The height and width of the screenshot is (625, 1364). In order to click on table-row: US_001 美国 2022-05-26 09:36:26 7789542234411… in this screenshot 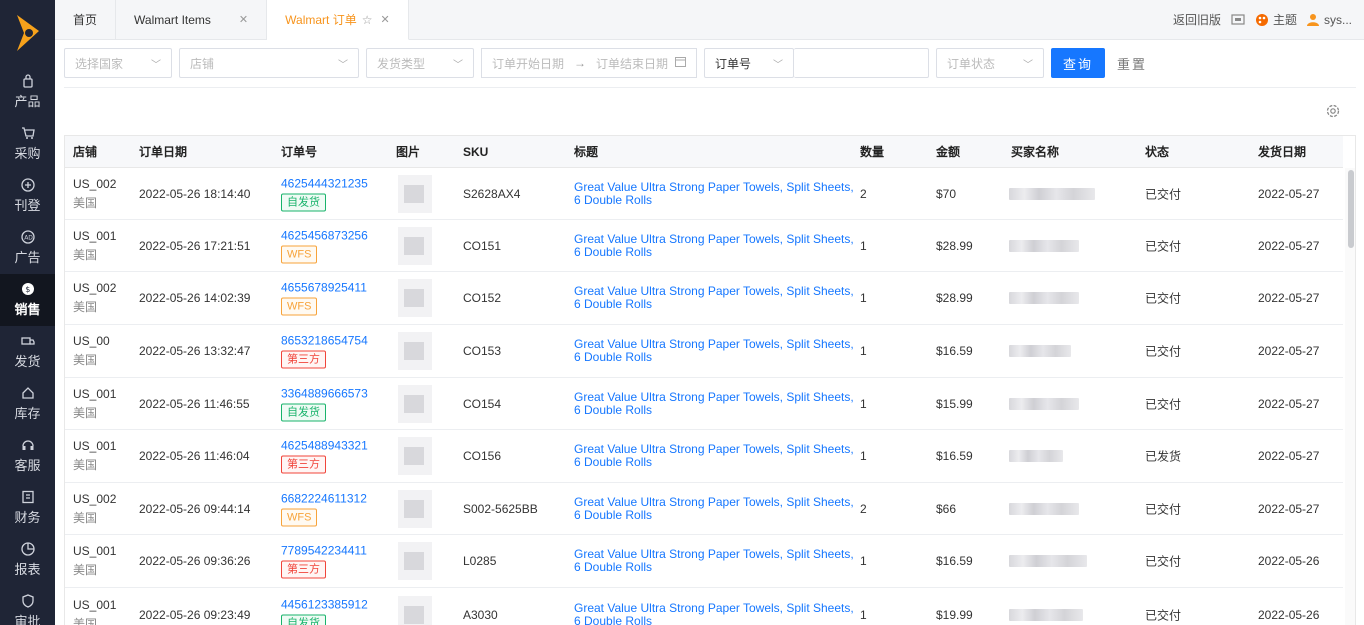, I will do `click(704, 561)`.